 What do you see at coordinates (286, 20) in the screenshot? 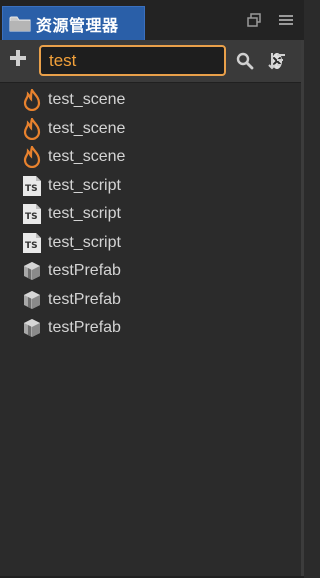
I see `menu-icon` at bounding box center [286, 20].